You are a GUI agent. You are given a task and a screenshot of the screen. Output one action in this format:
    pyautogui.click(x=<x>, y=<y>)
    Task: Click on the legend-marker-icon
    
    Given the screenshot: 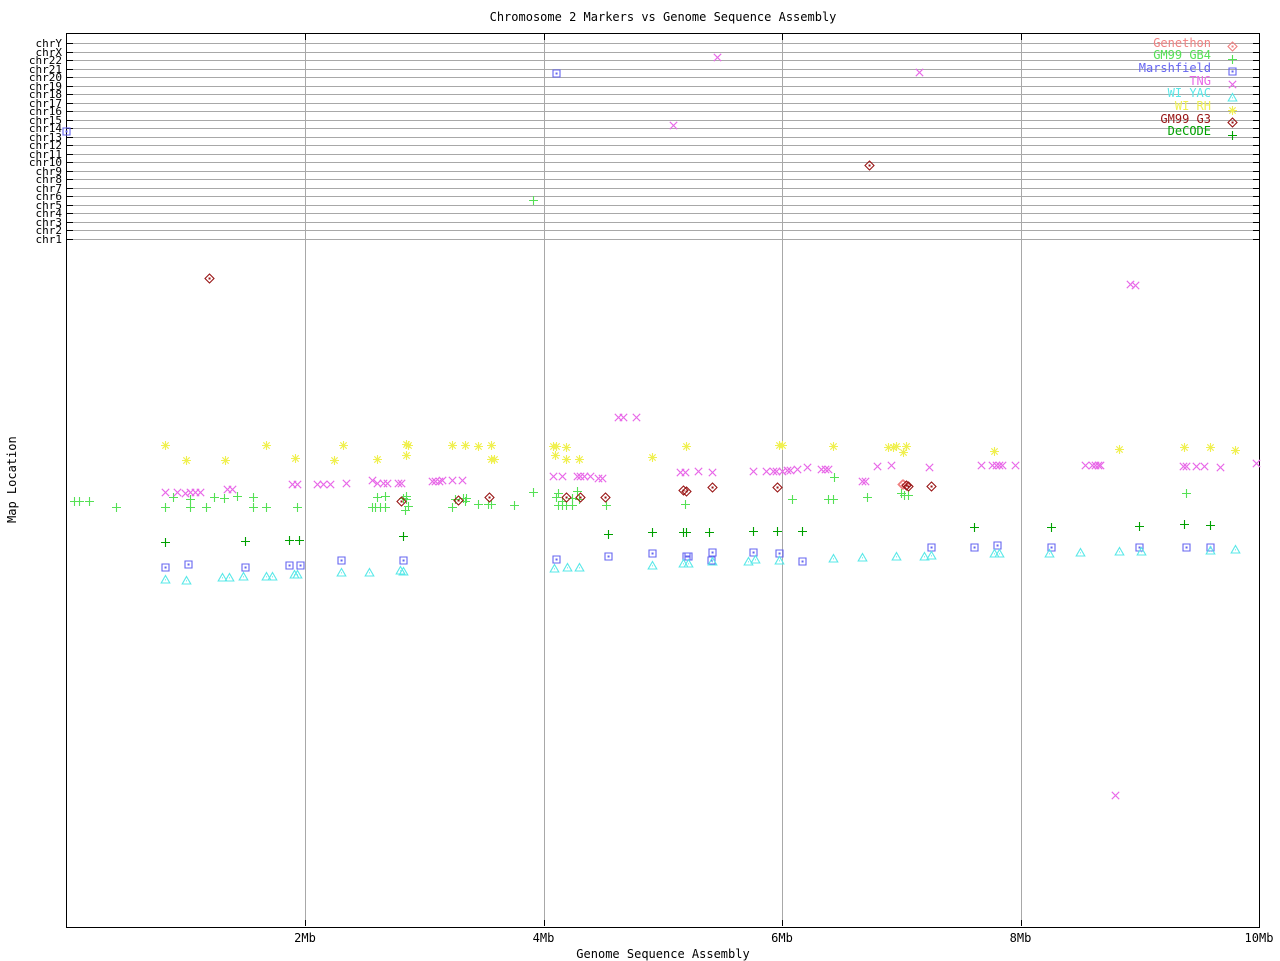 What is the action you would take?
    pyautogui.click(x=1232, y=82)
    